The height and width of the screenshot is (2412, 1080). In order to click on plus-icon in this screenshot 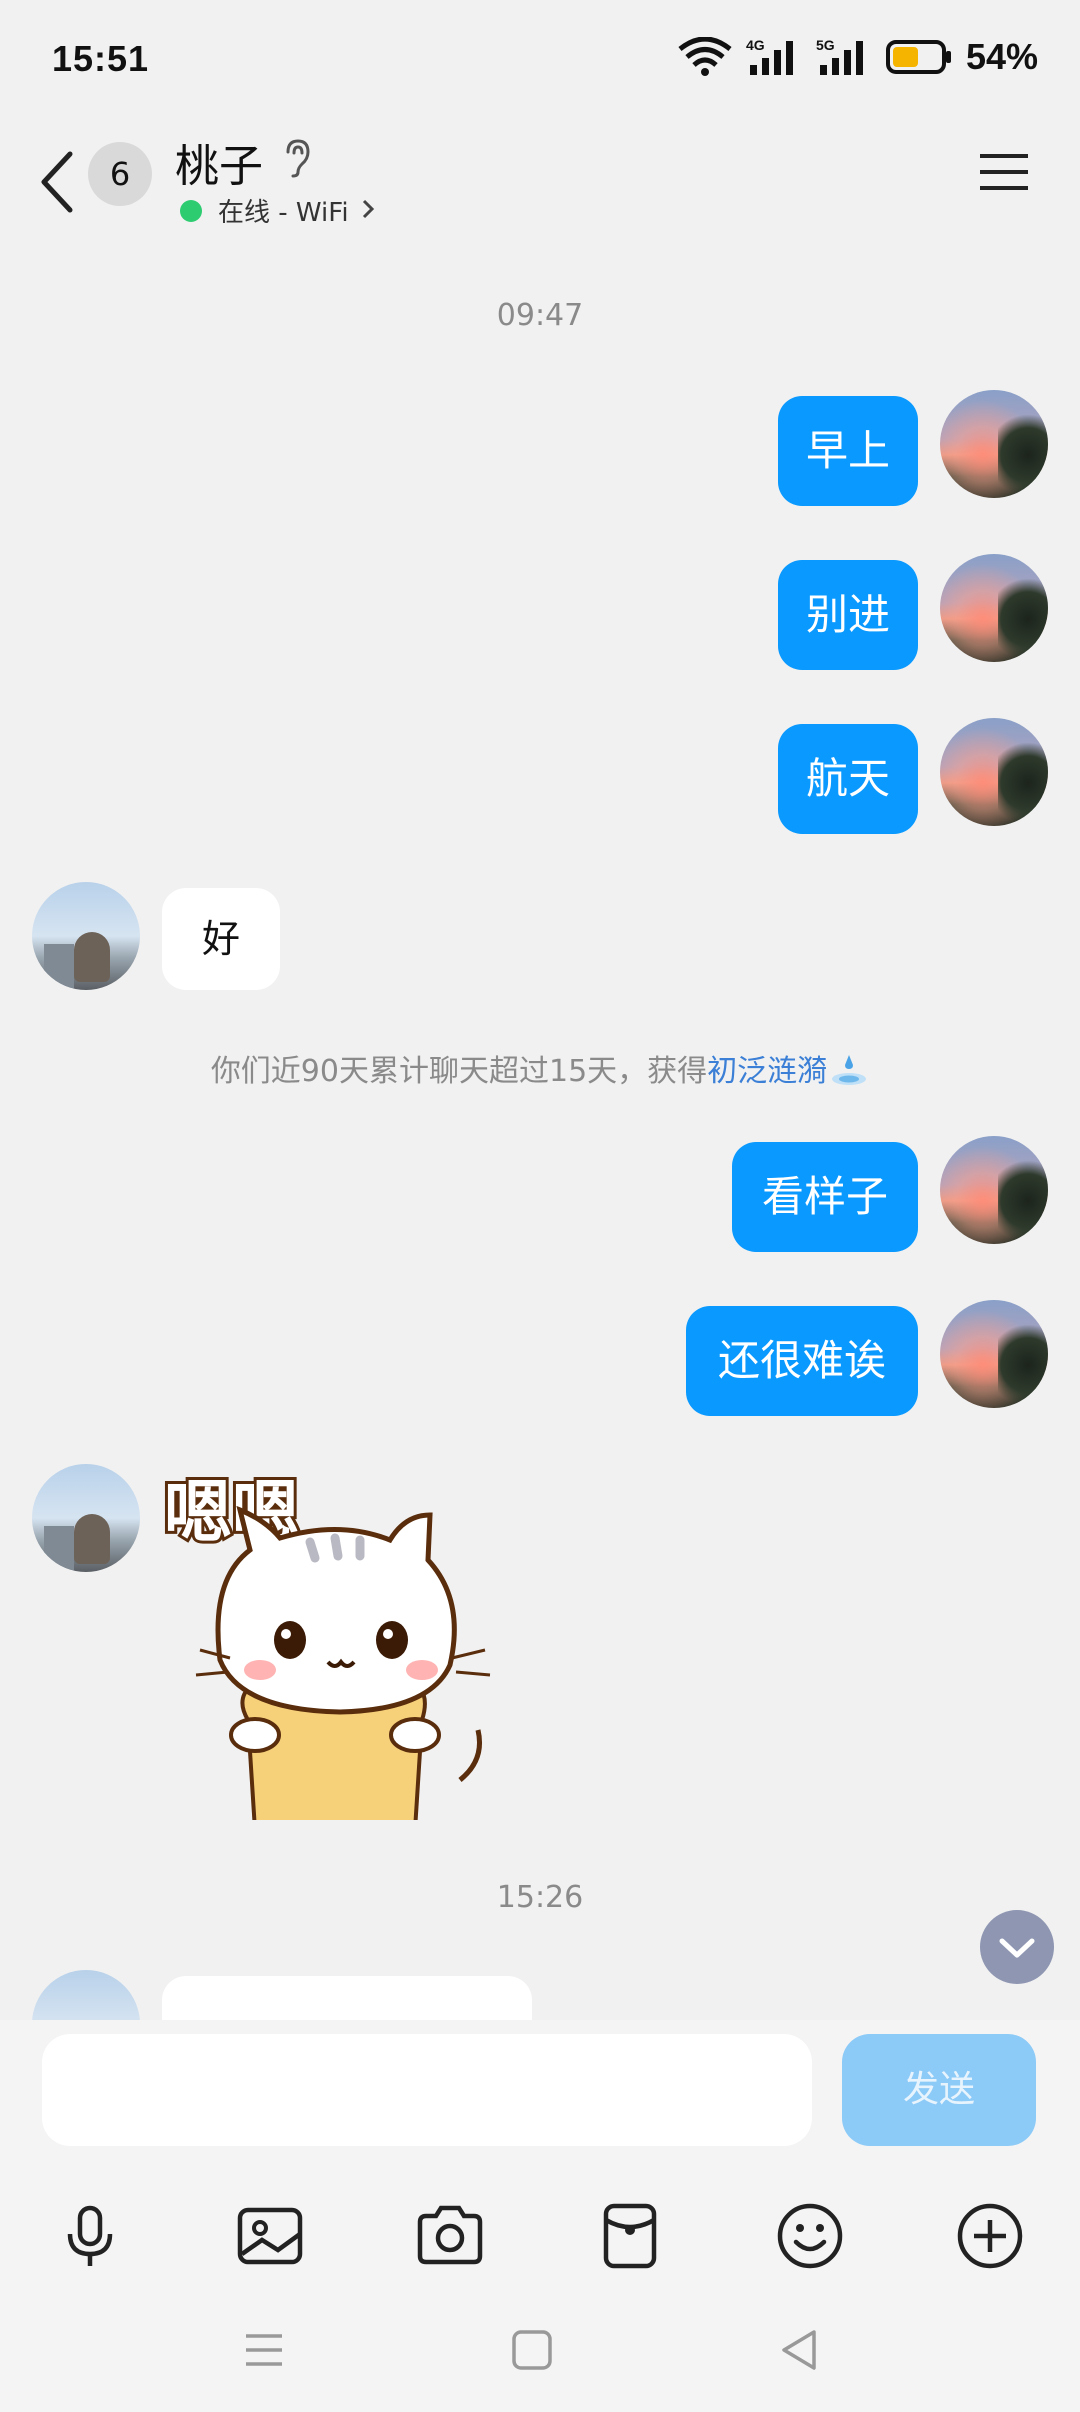, I will do `click(990, 2236)`.